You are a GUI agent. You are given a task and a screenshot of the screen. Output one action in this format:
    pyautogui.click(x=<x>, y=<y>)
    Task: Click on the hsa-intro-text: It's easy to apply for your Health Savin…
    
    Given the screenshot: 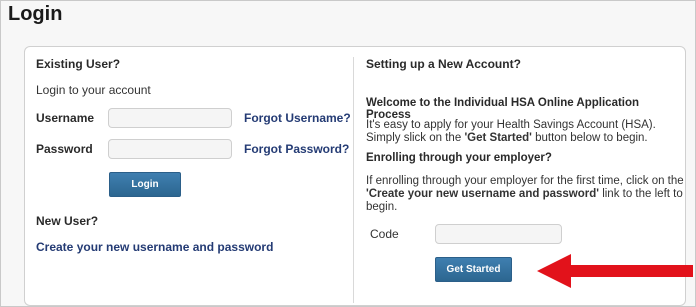 What is the action you would take?
    pyautogui.click(x=511, y=132)
    